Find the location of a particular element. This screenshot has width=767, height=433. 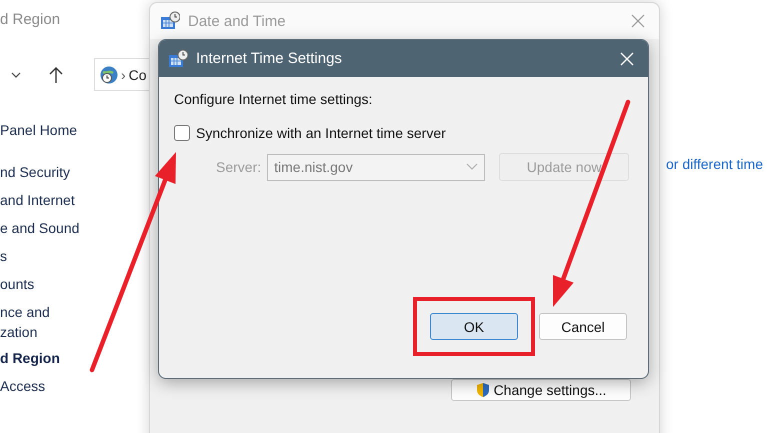

window-title: Date and Time is located at coordinates (237, 21).